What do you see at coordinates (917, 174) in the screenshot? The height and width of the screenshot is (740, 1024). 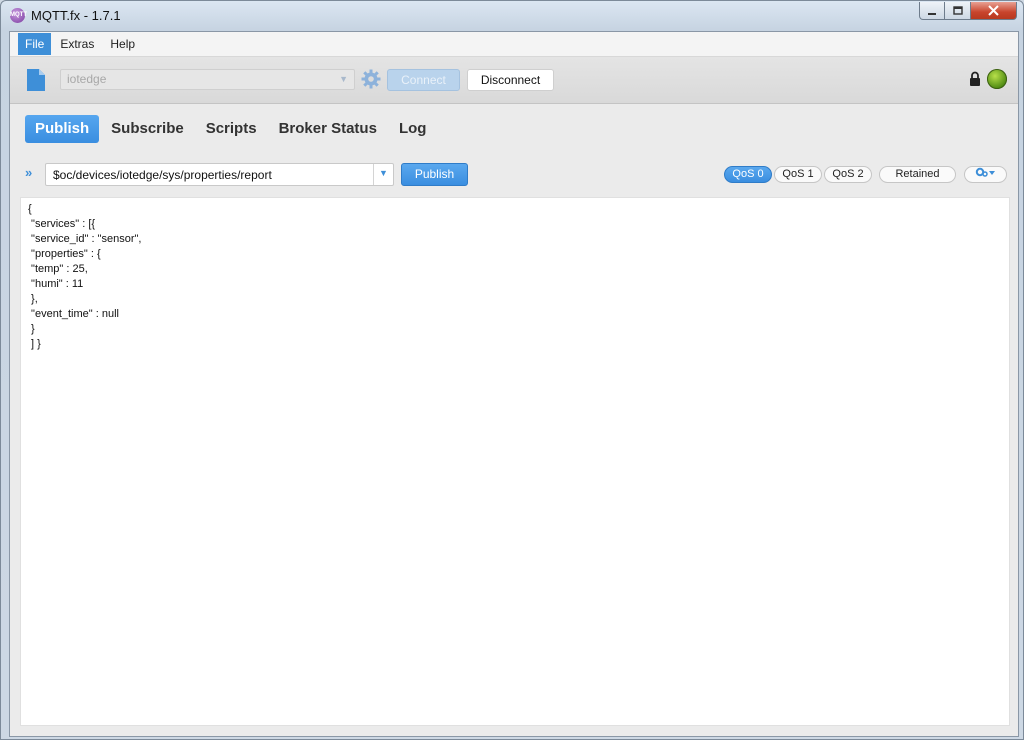 I see `retained-toggle: Retained` at bounding box center [917, 174].